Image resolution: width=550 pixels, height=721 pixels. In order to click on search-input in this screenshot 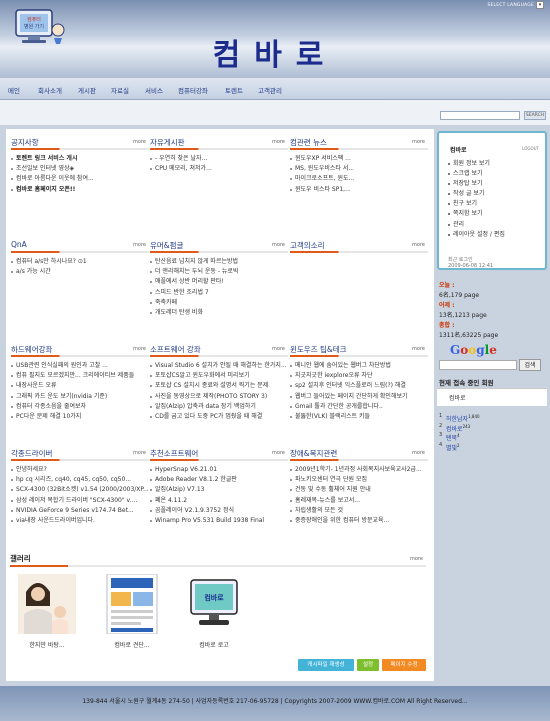, I will do `click(480, 115)`.